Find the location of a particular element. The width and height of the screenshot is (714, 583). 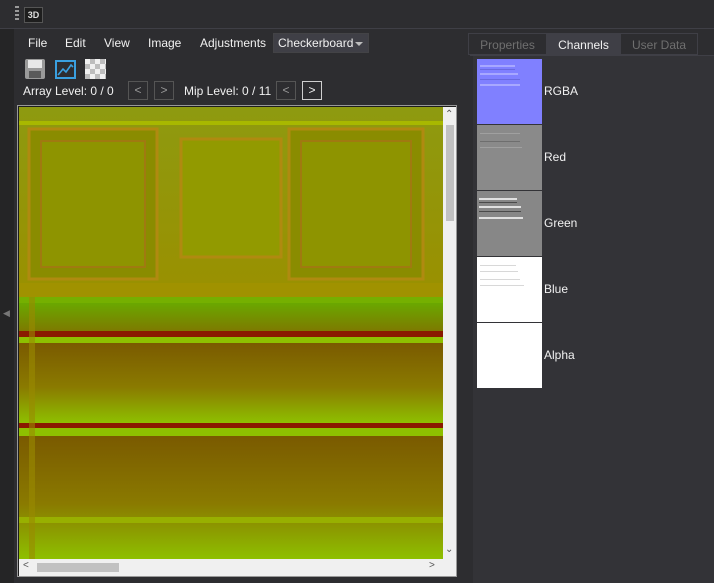

mip-prev-button: < is located at coordinates (286, 90).